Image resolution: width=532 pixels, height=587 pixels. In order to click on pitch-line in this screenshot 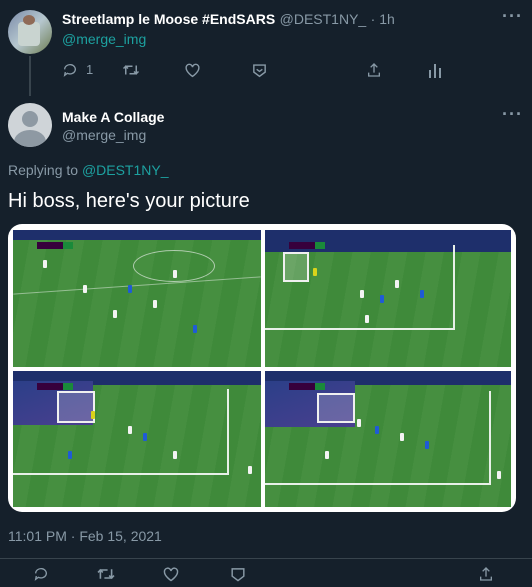, I will do `click(137, 285)`.